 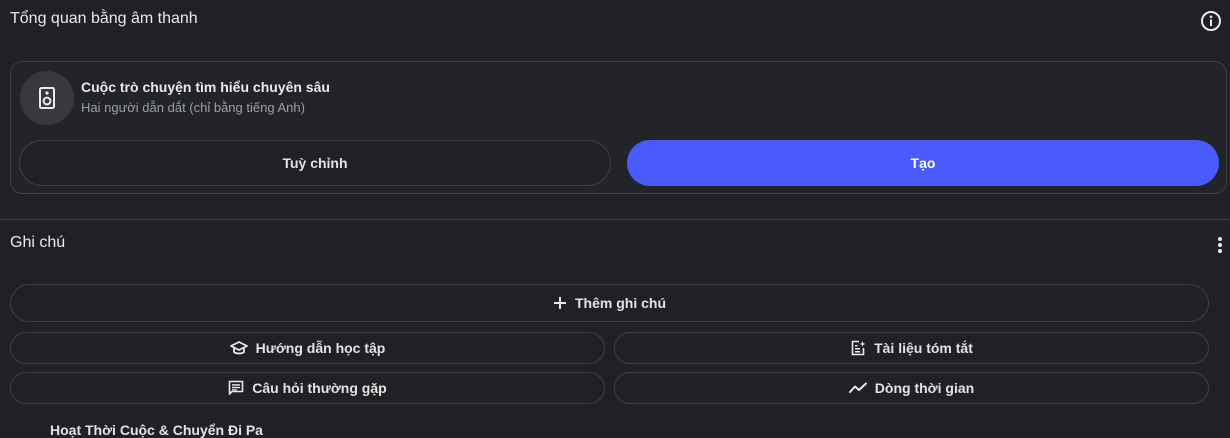 I want to click on document-sparkle-icon, so click(x=858, y=348).